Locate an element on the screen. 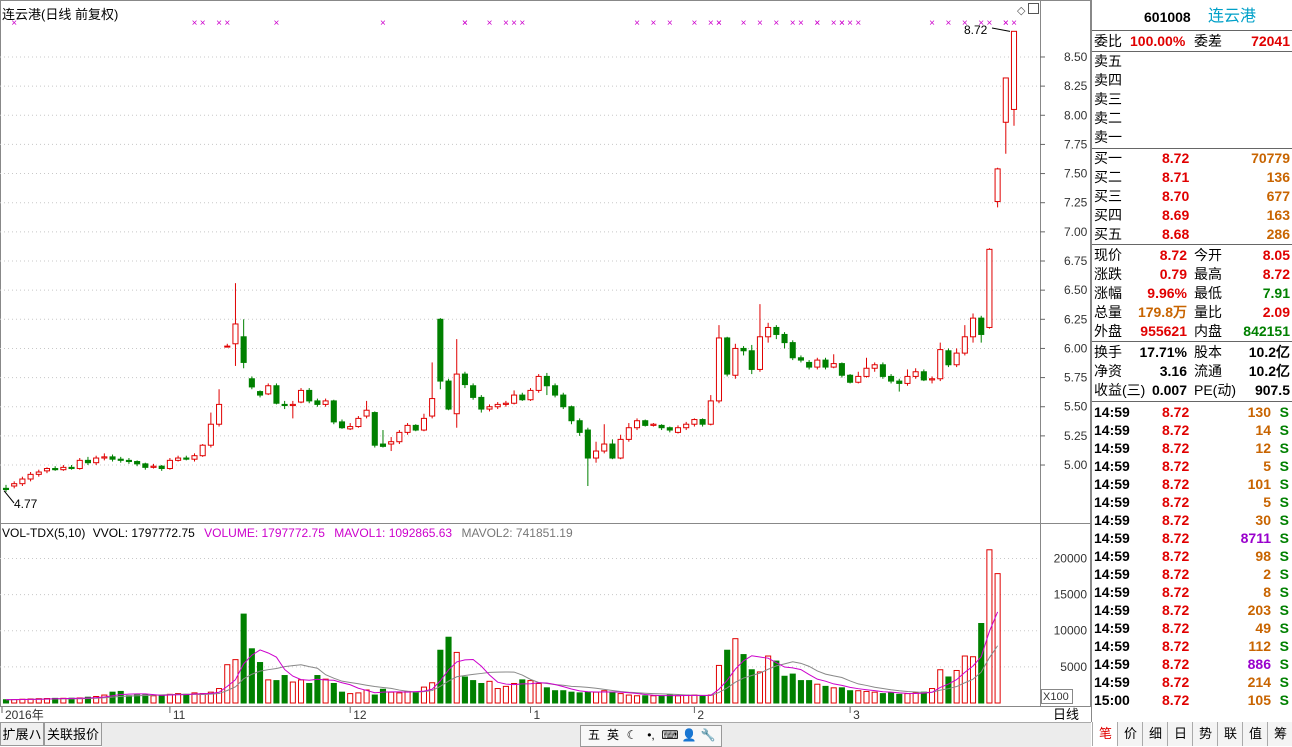 The width and height of the screenshot is (1292, 747). stat-label: 最低 is located at coordinates (1208, 293).